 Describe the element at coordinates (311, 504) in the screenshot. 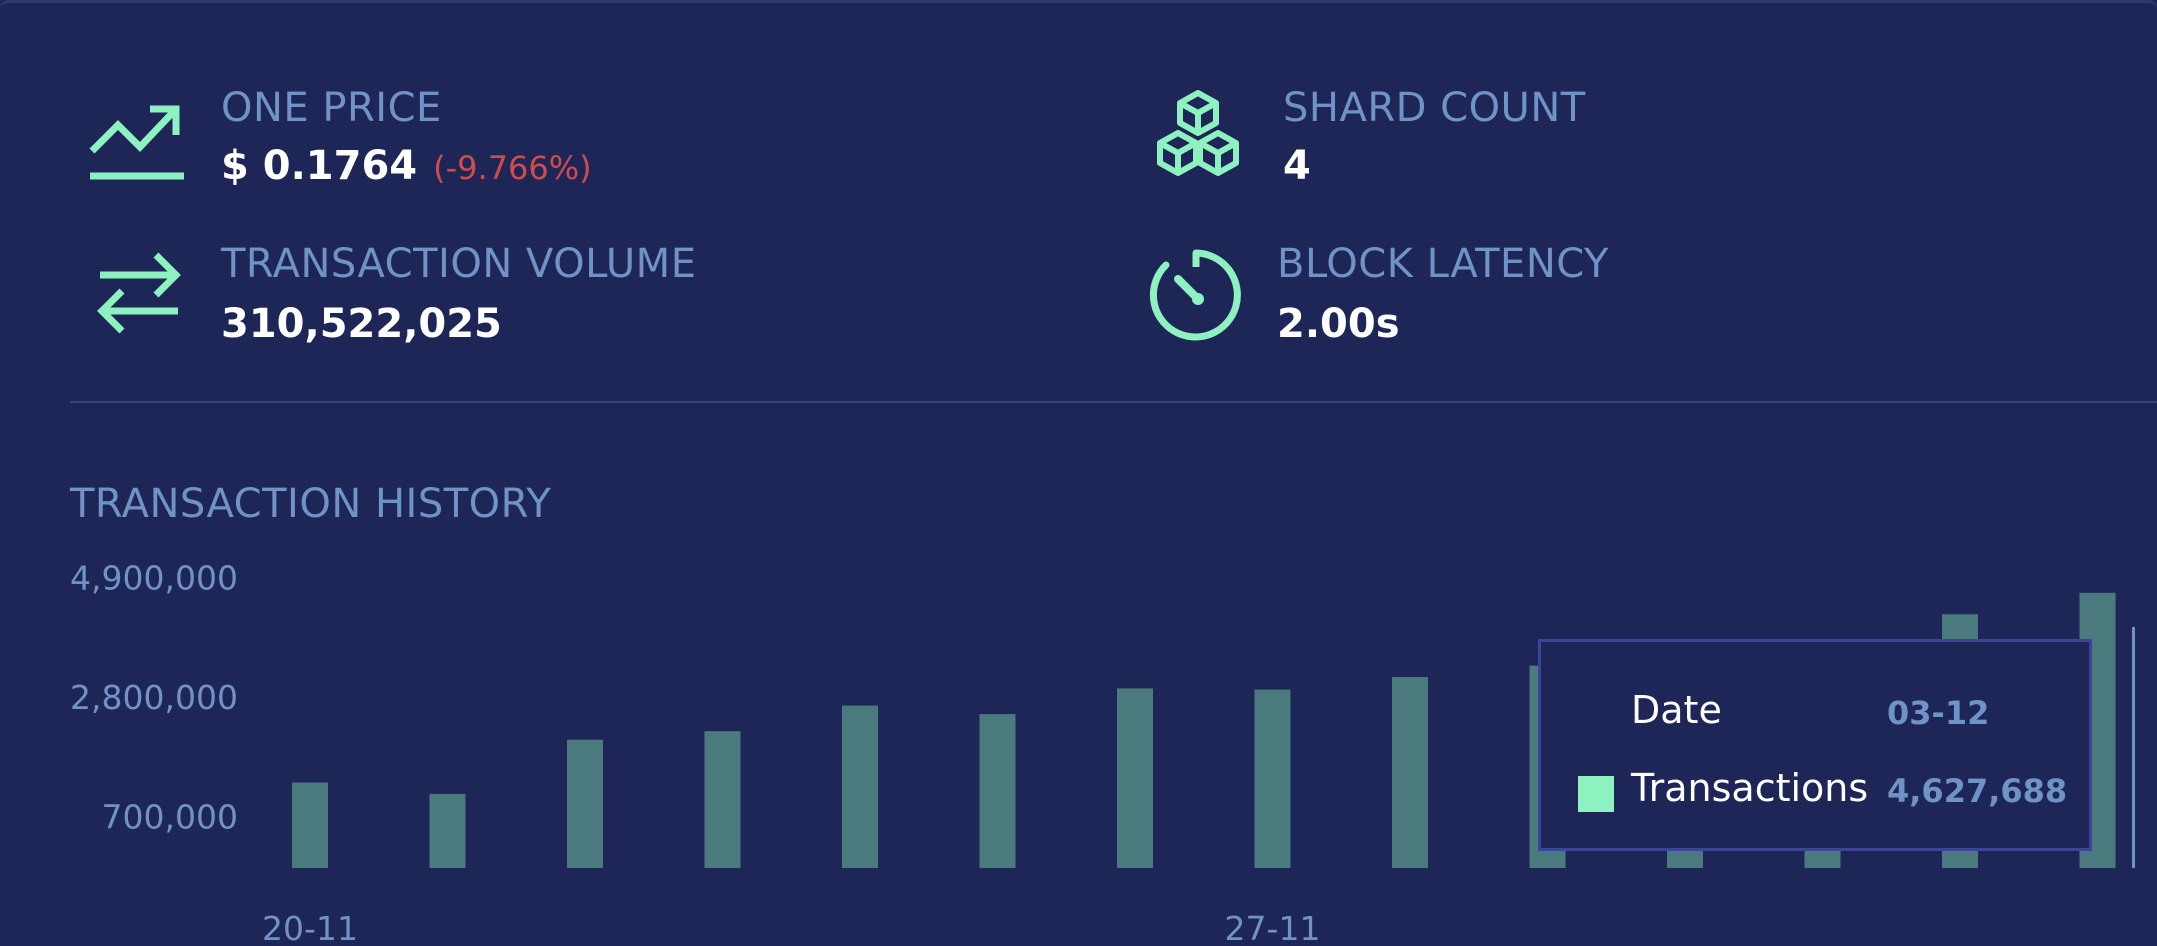

I see `transaction-history-title: TRANSACTION HISTORY` at that location.